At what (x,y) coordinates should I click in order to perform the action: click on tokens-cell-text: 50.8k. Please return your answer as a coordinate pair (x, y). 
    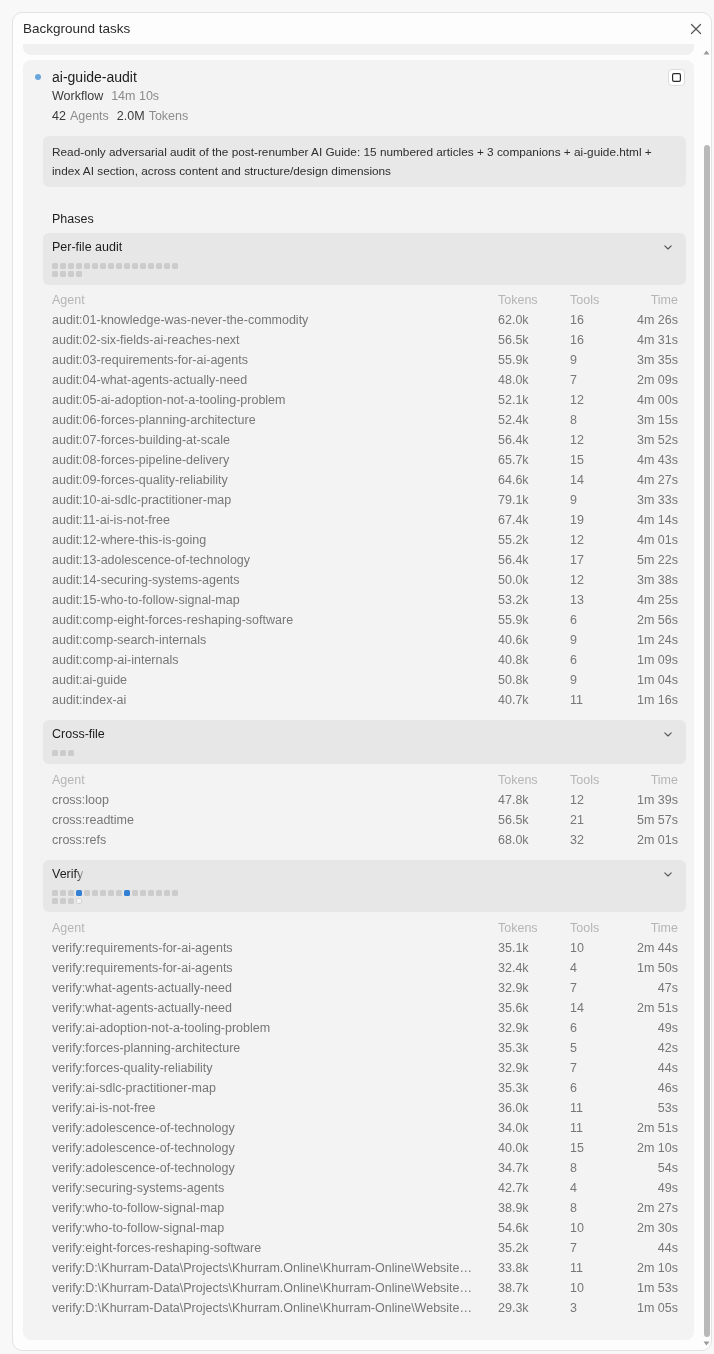
    Looking at the image, I should click on (513, 680).